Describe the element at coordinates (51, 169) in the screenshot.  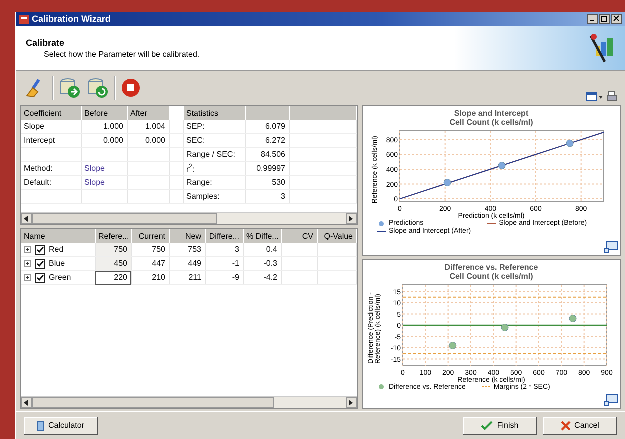
I see `table-cell: Method:` at that location.